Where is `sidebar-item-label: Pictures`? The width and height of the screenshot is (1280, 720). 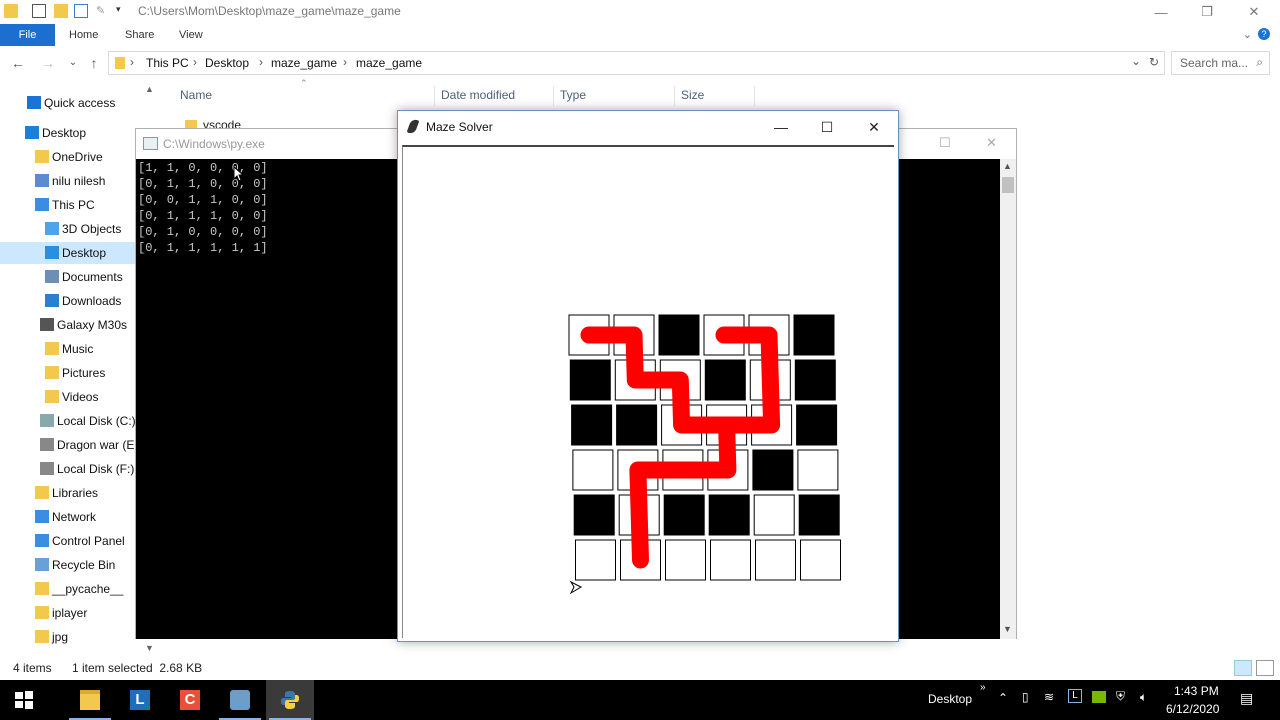
sidebar-item-label: Pictures is located at coordinates (84, 373).